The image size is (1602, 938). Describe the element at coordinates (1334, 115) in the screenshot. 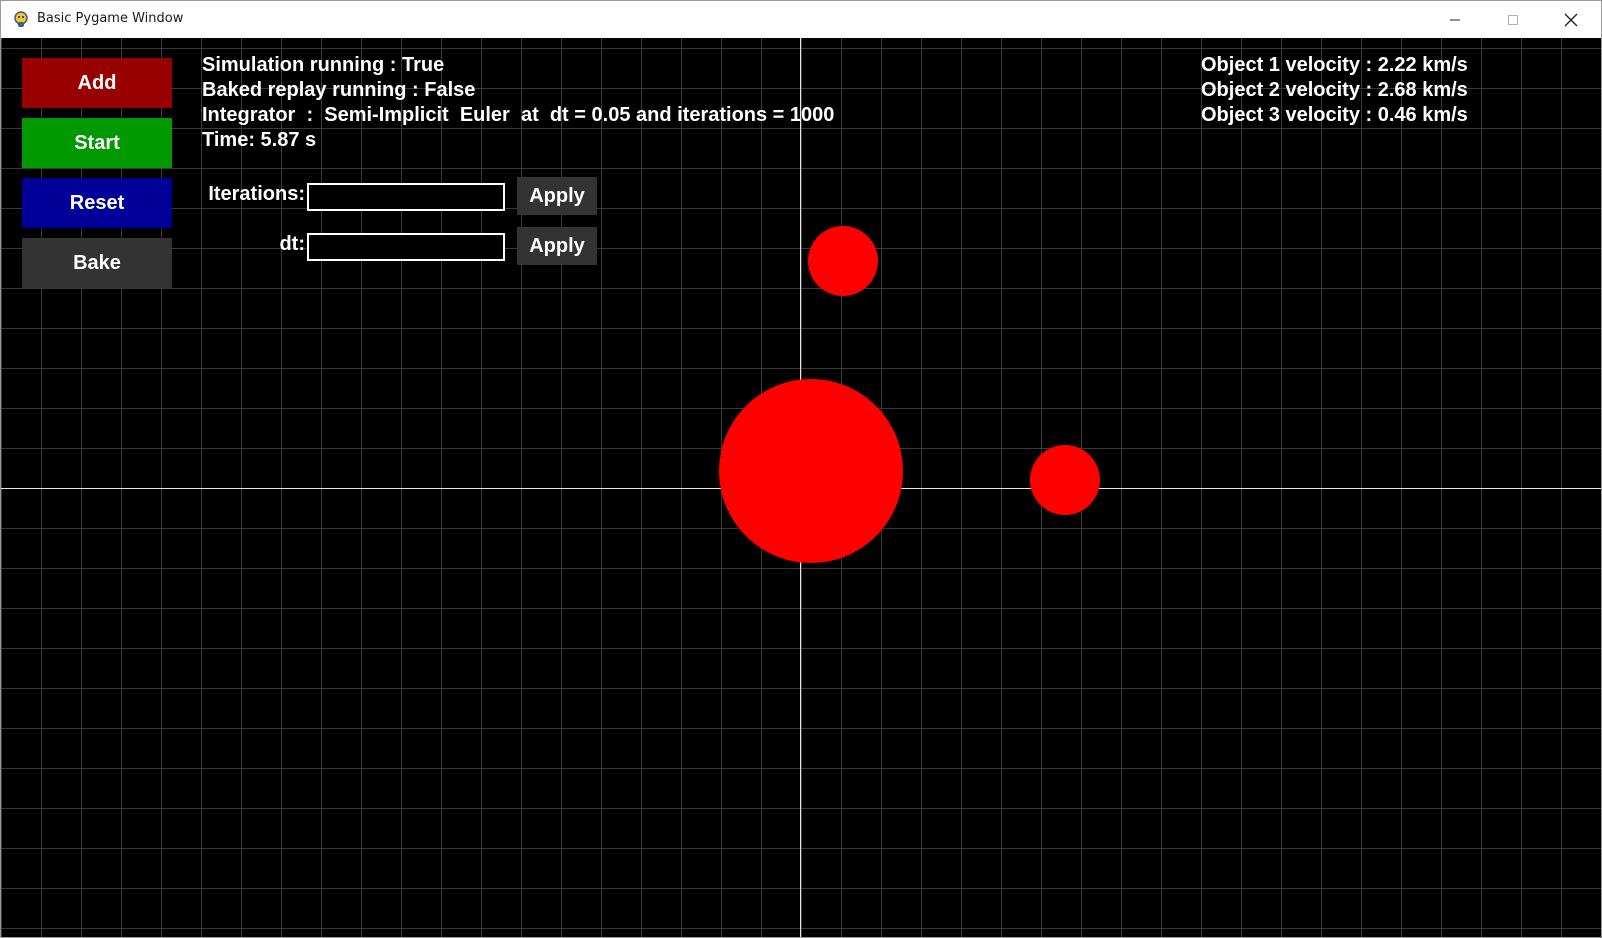

I see `object-3-velocity: Object 3 velocity : 0.46 km/s` at that location.